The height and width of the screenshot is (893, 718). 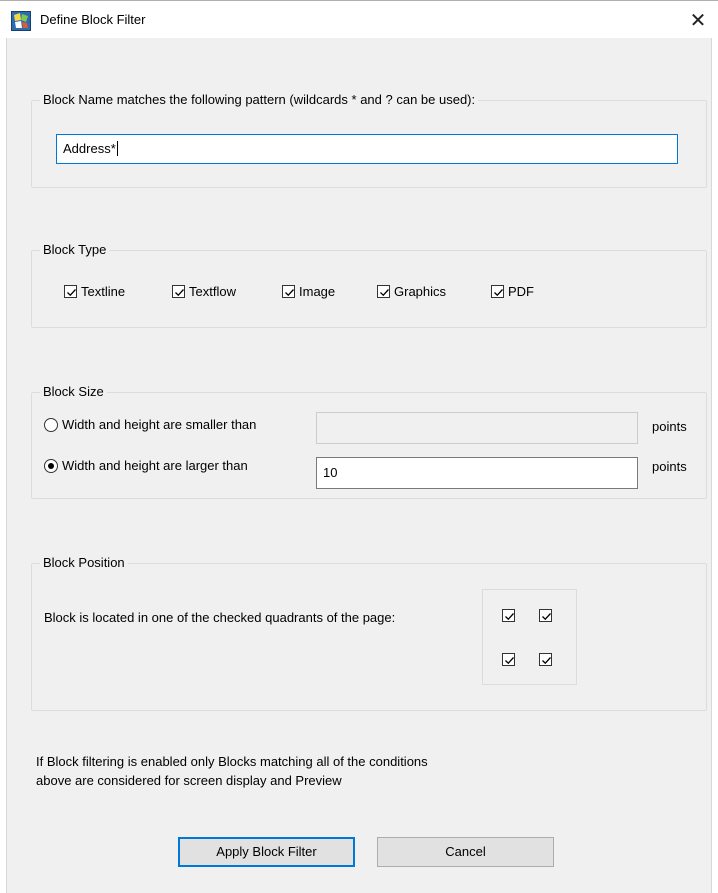 What do you see at coordinates (117, 148) in the screenshot?
I see `text-caret` at bounding box center [117, 148].